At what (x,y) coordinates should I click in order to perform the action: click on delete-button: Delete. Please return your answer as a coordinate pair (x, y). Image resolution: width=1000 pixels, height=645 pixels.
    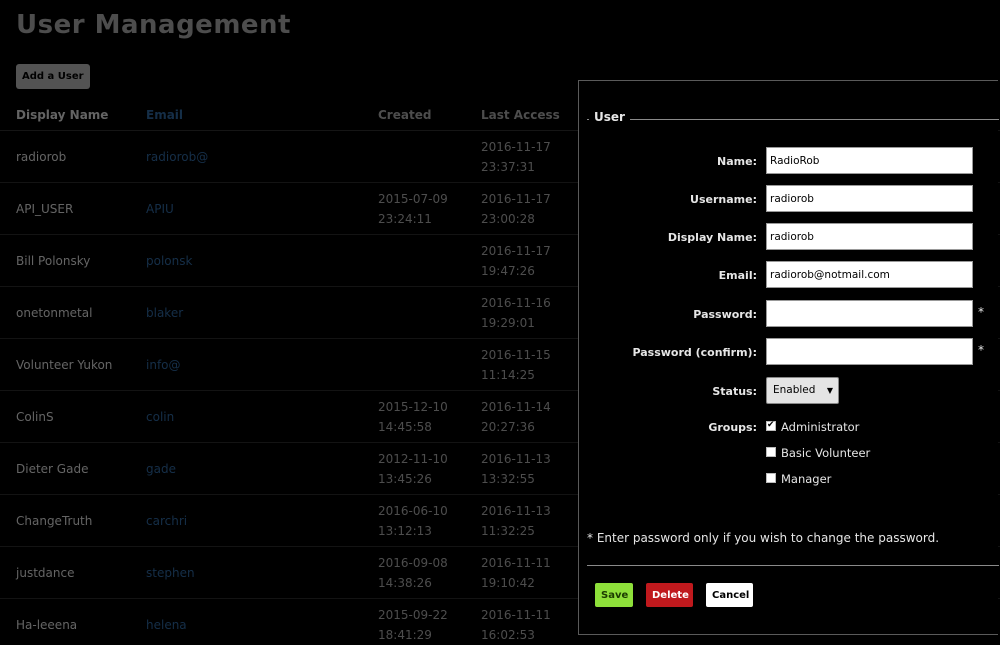
    Looking at the image, I should click on (669, 595).